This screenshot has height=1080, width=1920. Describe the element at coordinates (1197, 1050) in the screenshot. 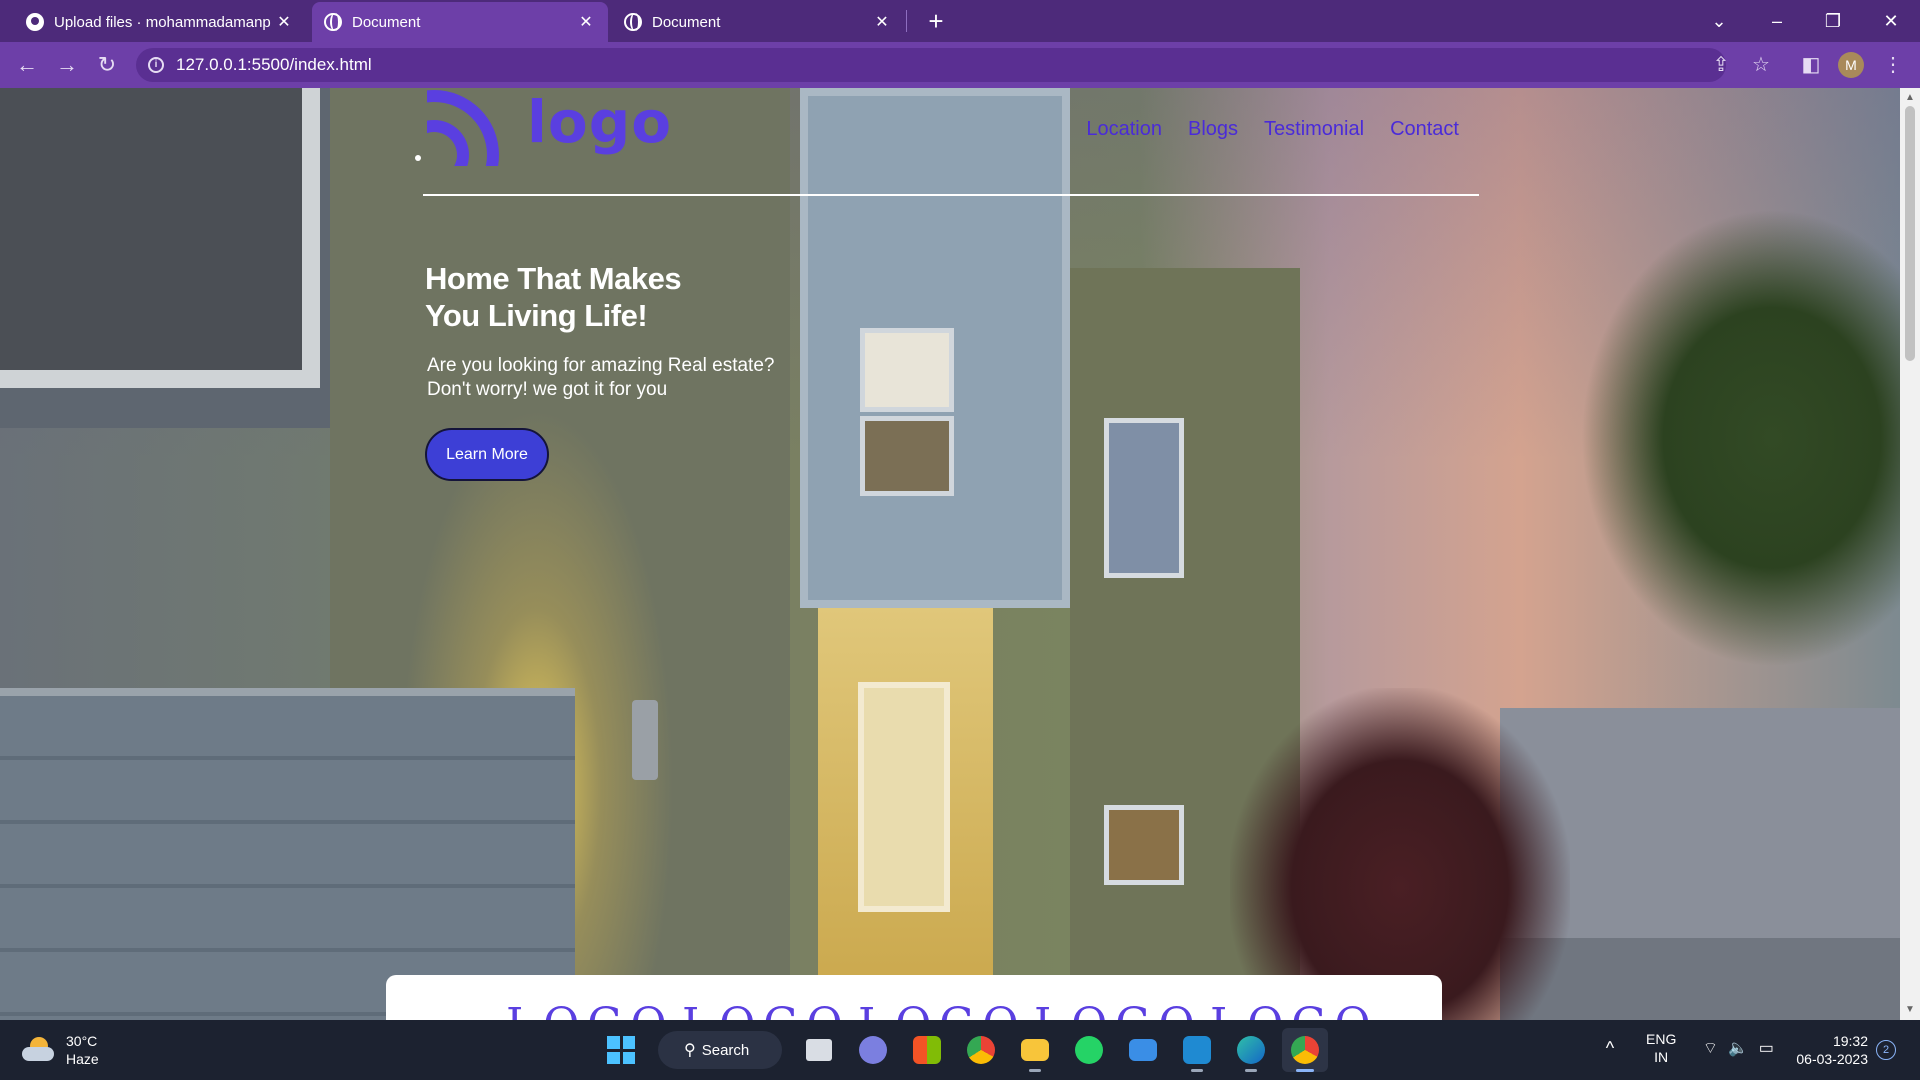

I see `vscode-icon` at that location.